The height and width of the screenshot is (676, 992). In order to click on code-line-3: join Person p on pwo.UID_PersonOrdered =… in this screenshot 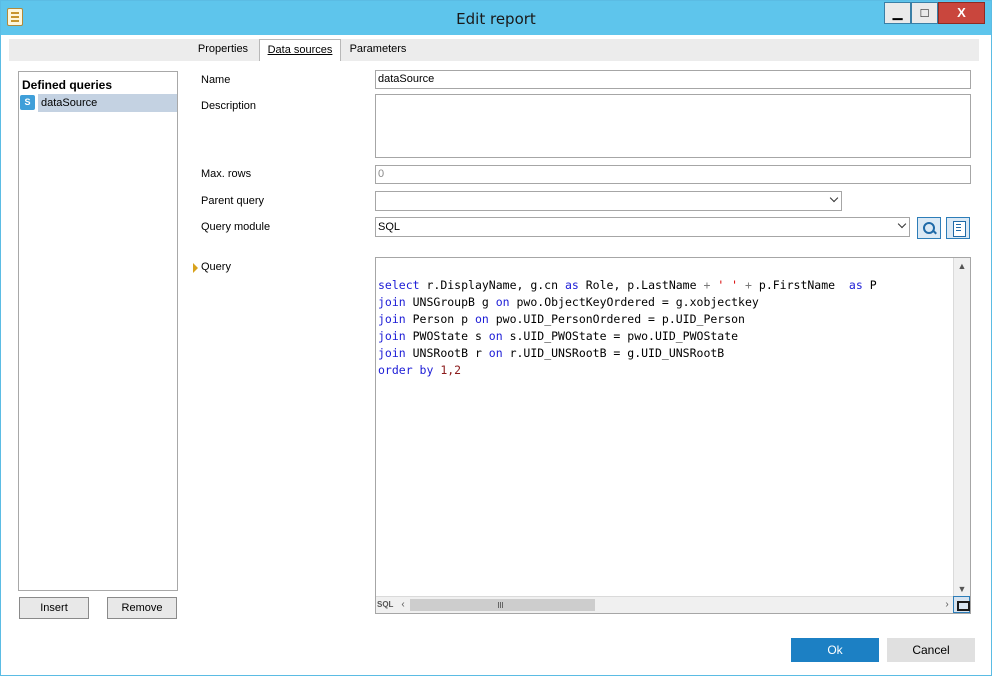, I will do `click(561, 319)`.